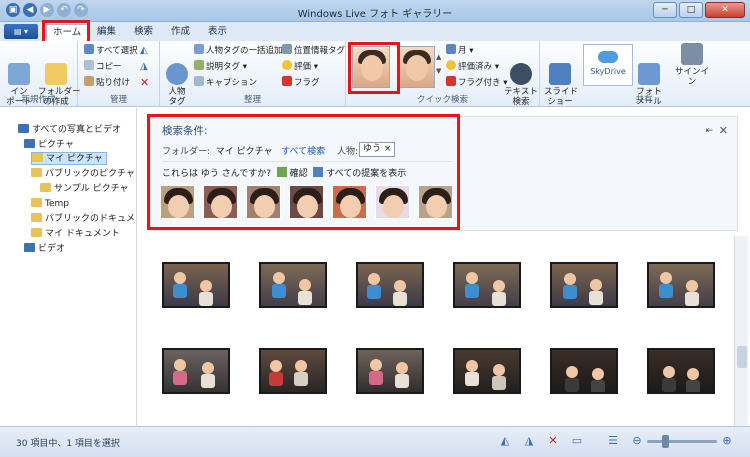  What do you see at coordinates (682, 441) in the screenshot?
I see `zoom-slider` at bounding box center [682, 441].